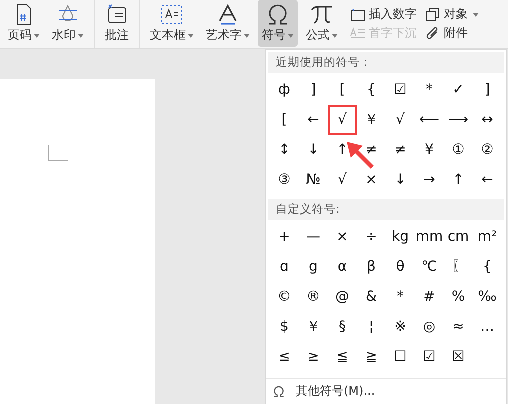  What do you see at coordinates (371, 297) in the screenshot?
I see `symbol-item: &` at bounding box center [371, 297].